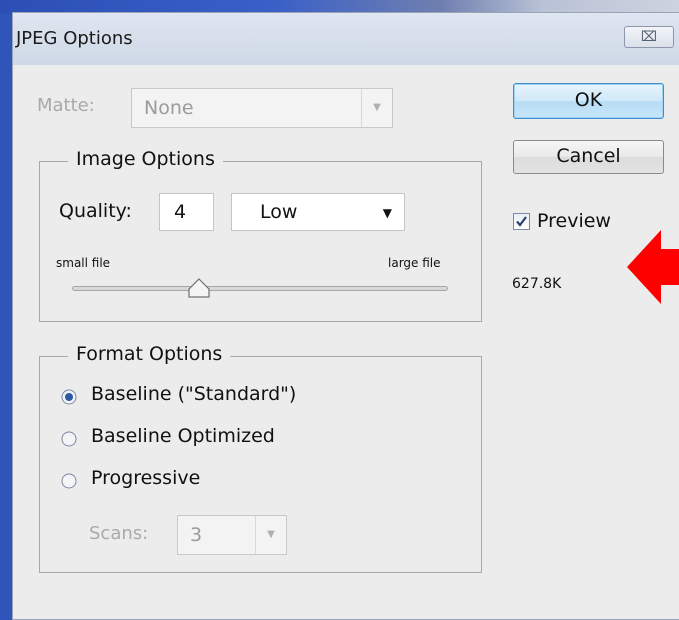 The height and width of the screenshot is (620, 679). What do you see at coordinates (183, 436) in the screenshot?
I see `radio-label-baseline-optimized: Baseline Optimized` at bounding box center [183, 436].